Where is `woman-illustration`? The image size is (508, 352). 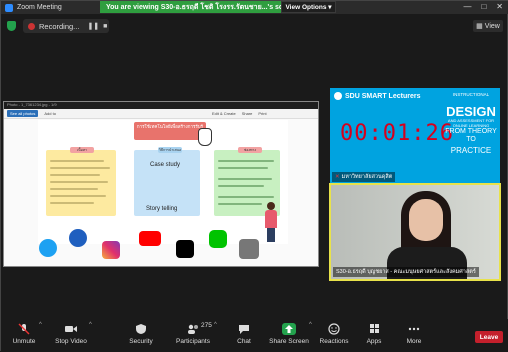 woman-illustration is located at coordinates (271, 222).